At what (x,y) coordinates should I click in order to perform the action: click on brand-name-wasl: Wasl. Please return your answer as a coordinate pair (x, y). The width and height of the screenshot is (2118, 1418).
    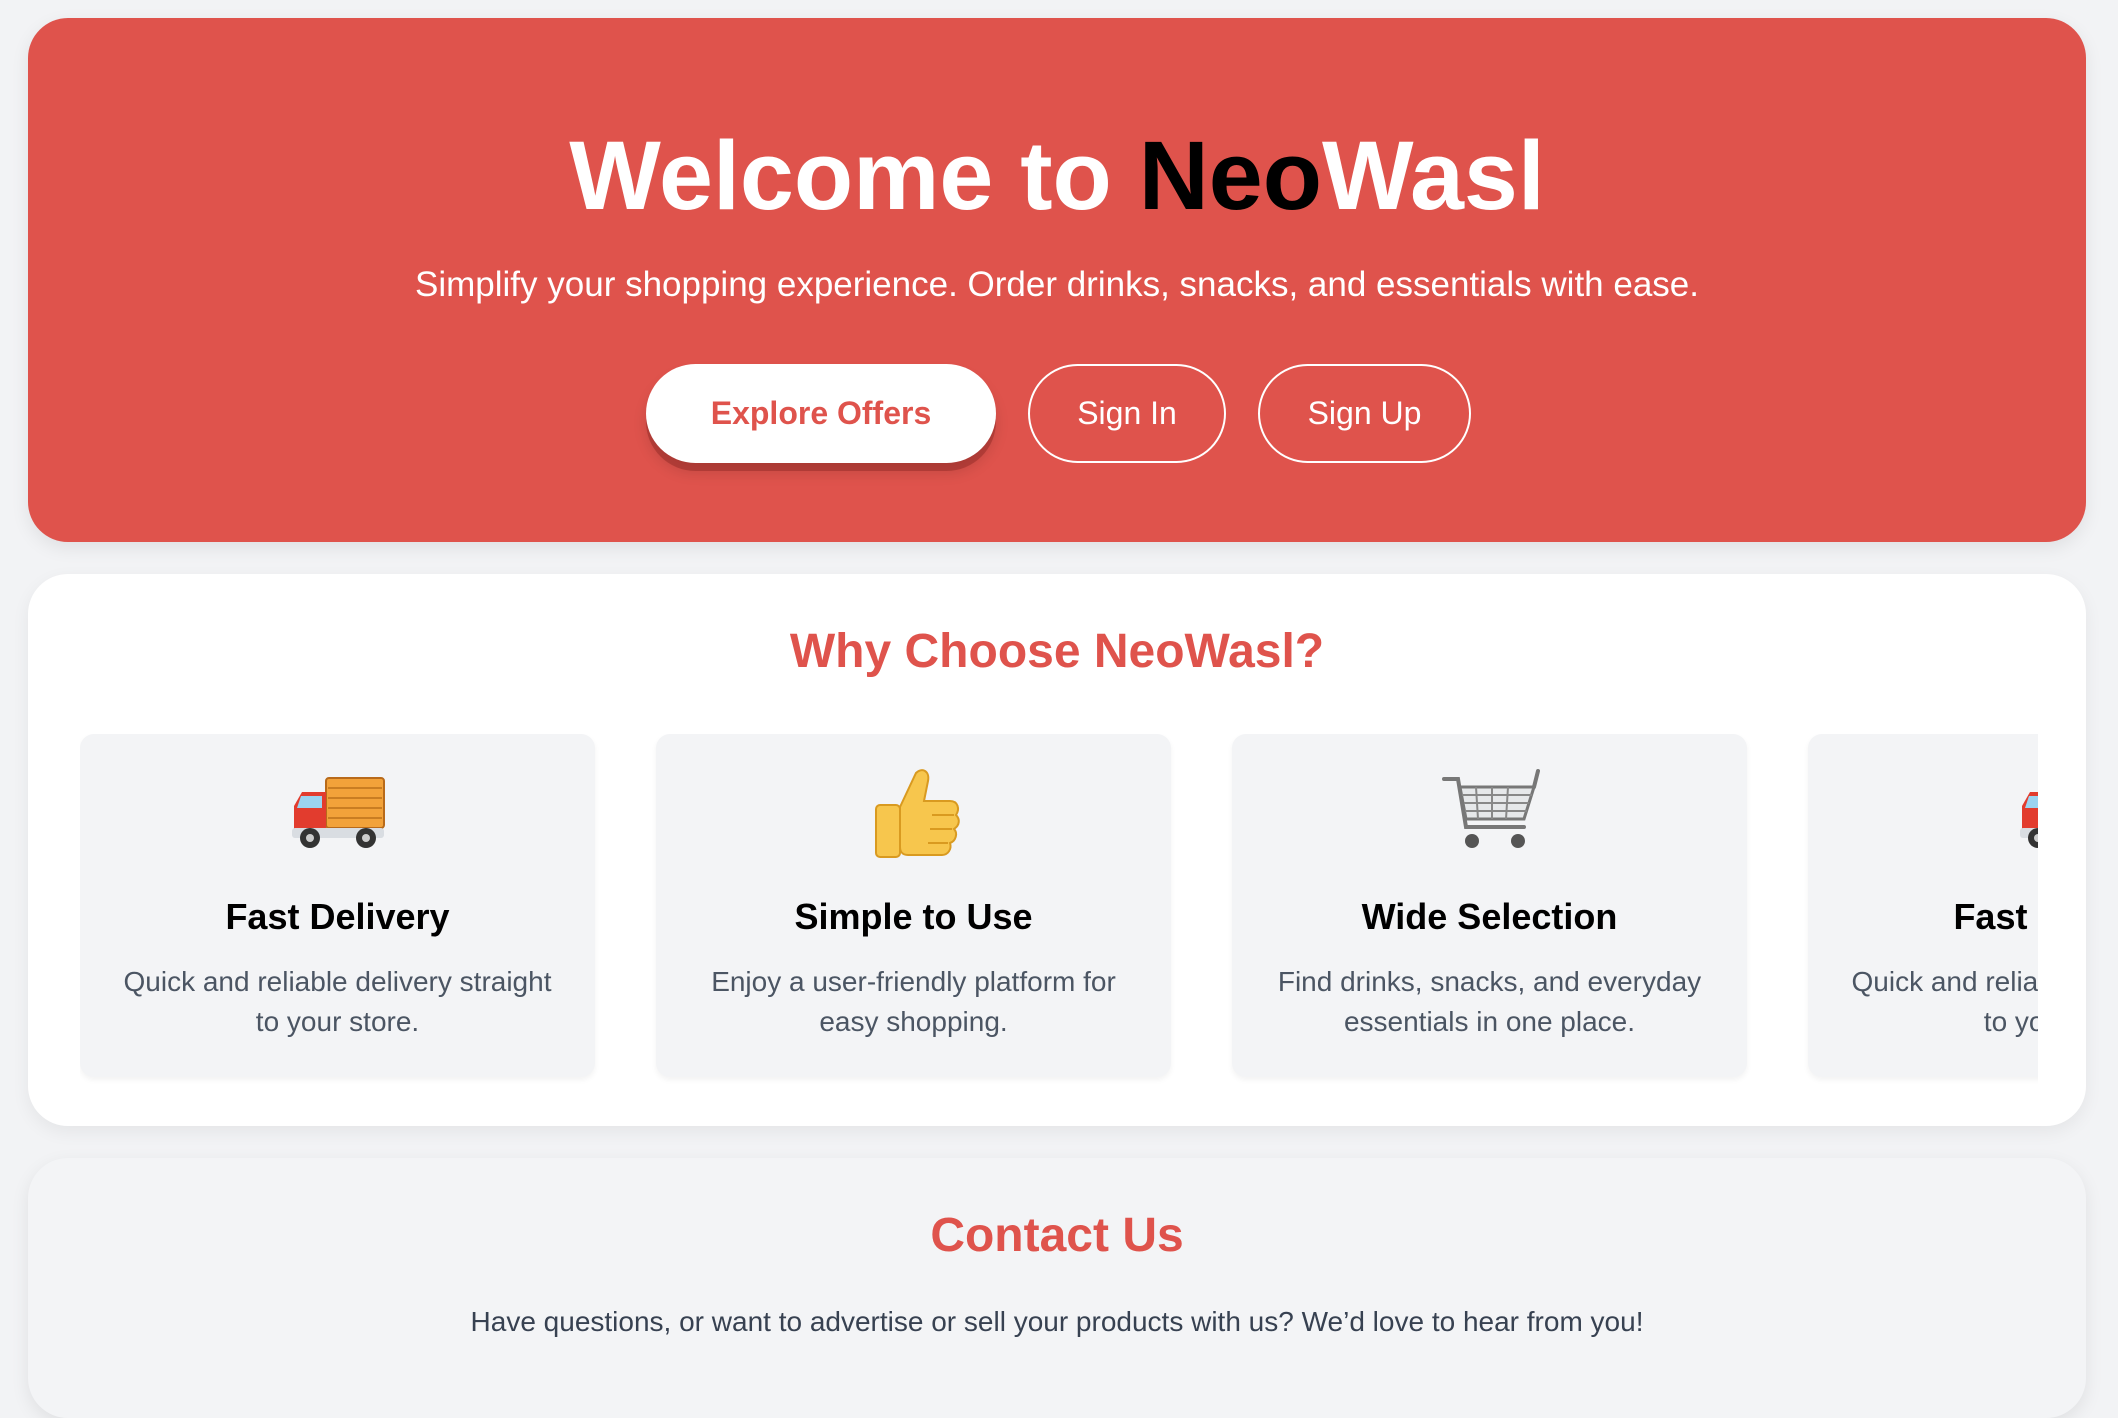
    Looking at the image, I should click on (1433, 175).